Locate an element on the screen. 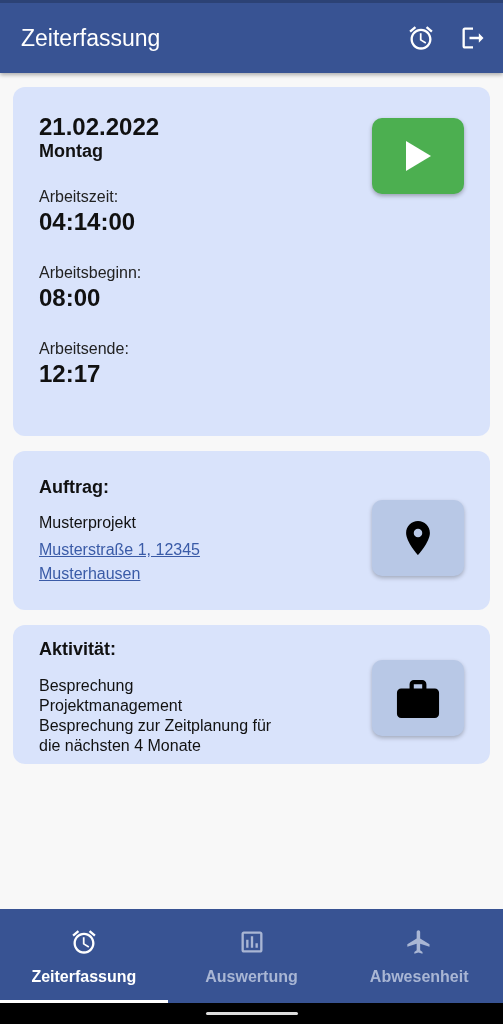 This screenshot has height=1024, width=503. card-heading: Aktivität: is located at coordinates (77, 649).